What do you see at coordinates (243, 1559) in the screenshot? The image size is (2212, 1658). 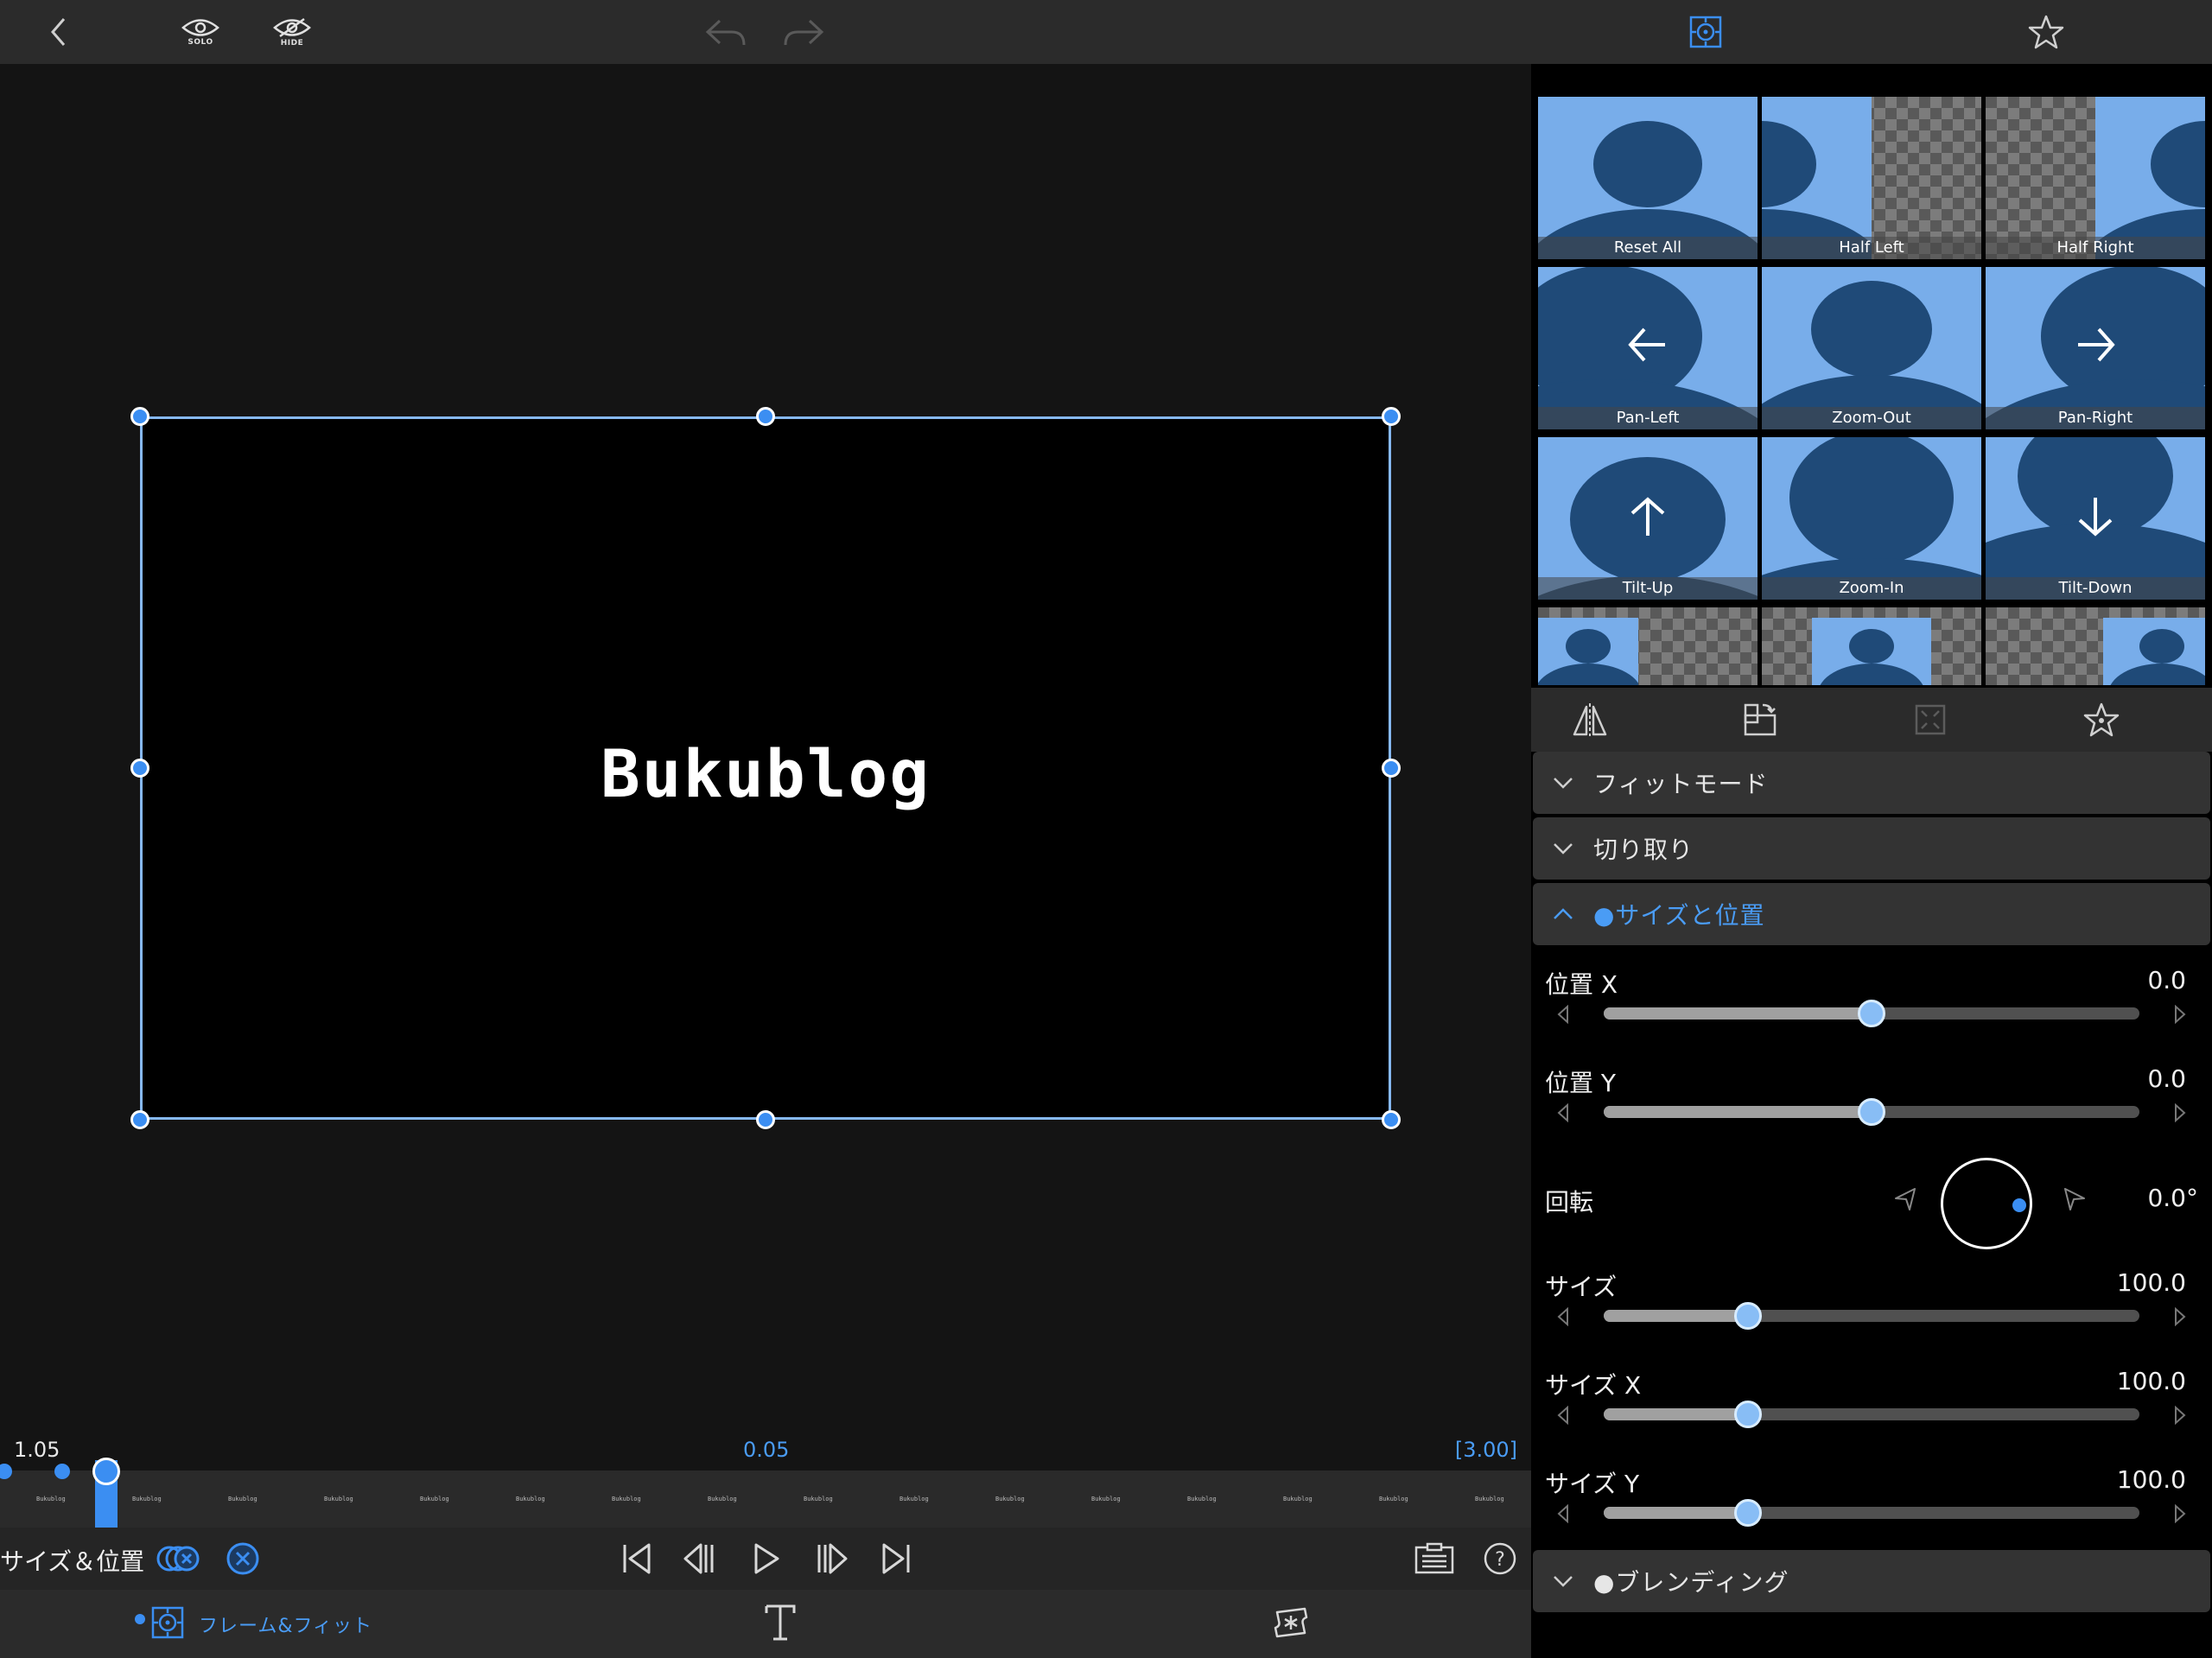 I see `remove-keyframe-button` at bounding box center [243, 1559].